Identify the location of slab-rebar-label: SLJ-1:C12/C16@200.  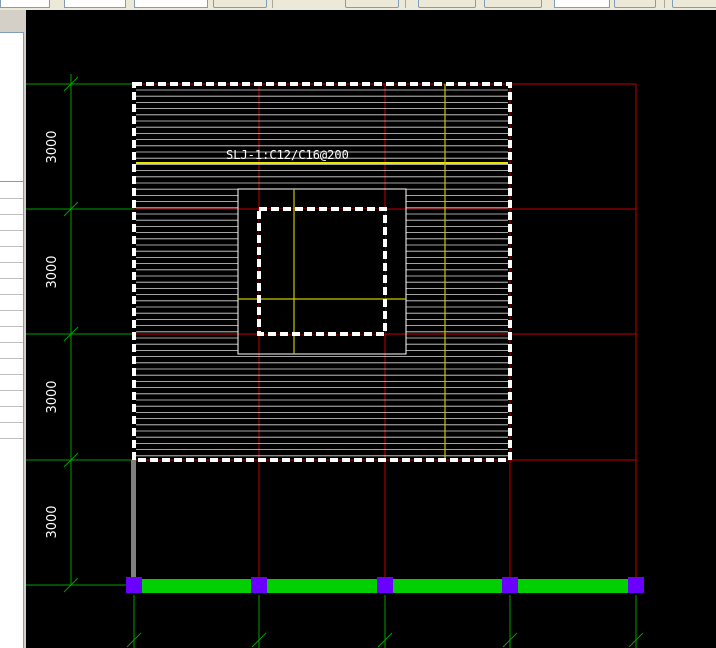
(287, 155).